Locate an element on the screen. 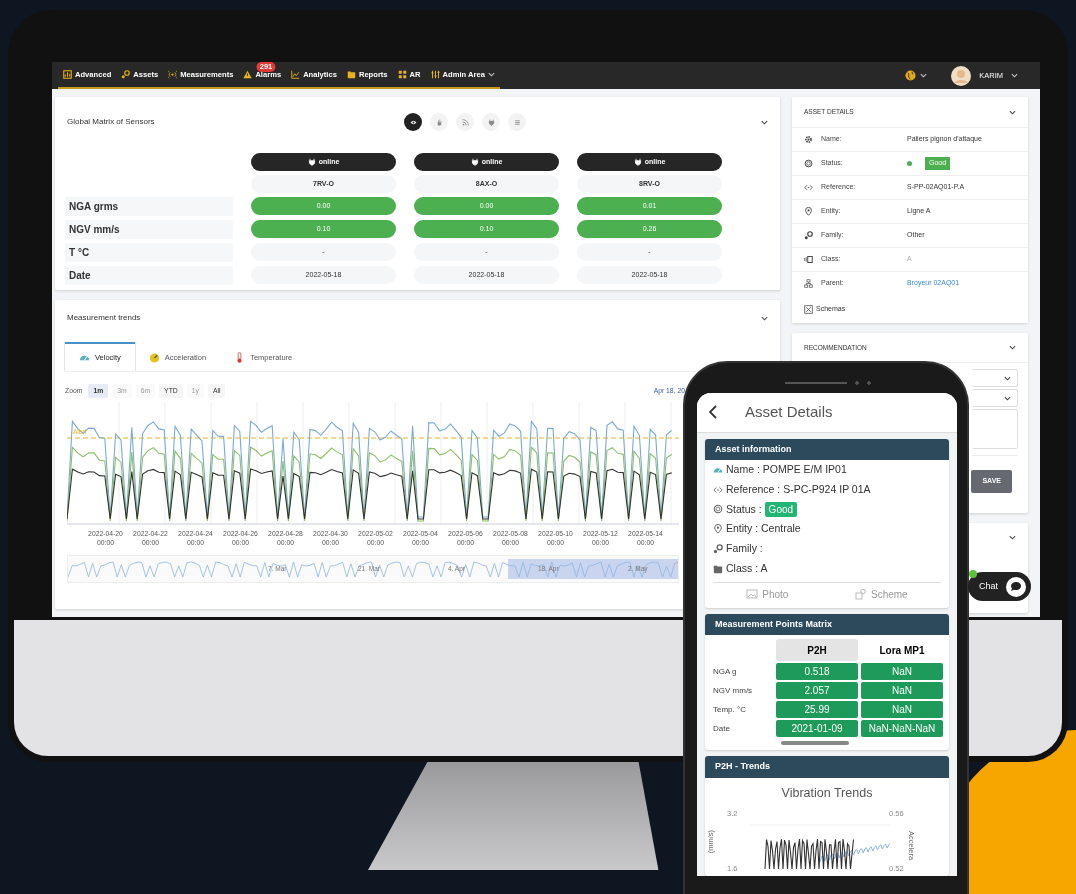 The image size is (1076, 894). line-chart-icon is located at coordinates (296, 74).